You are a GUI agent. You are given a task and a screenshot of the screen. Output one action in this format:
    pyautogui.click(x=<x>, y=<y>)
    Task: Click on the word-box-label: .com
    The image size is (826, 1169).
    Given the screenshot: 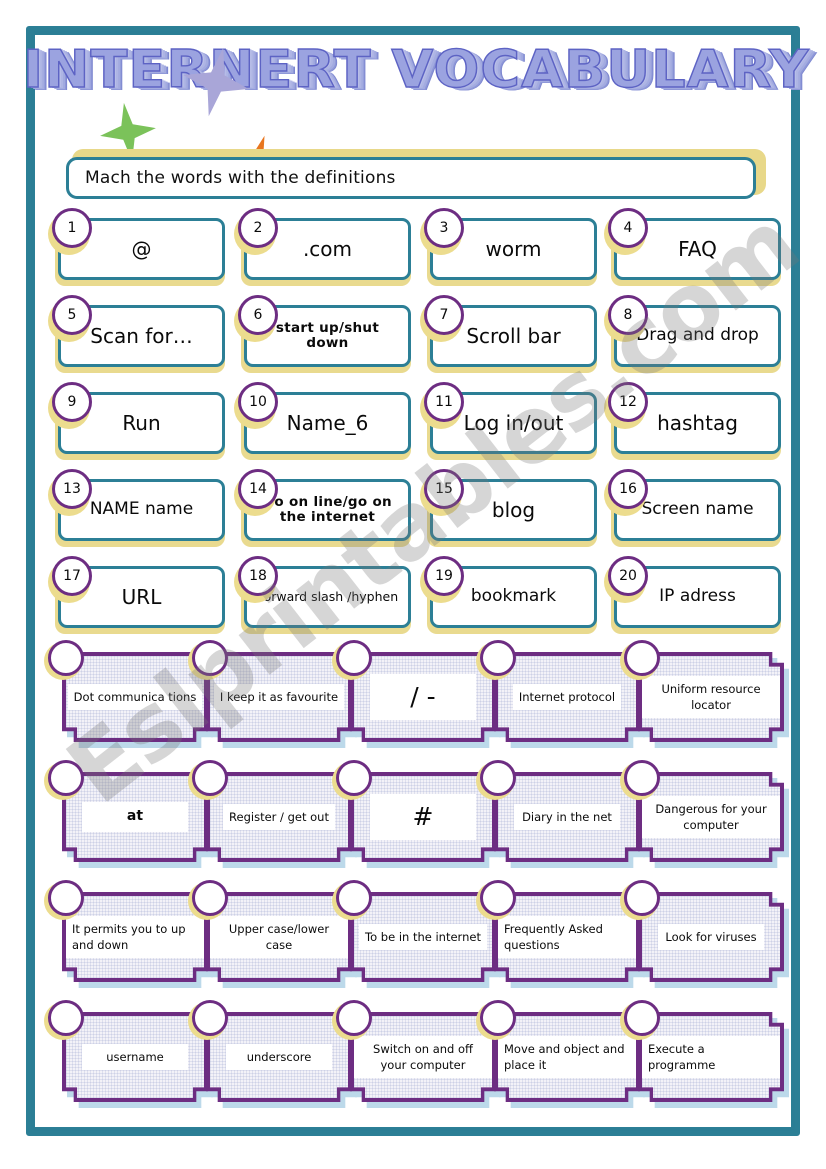 What is the action you would take?
    pyautogui.click(x=327, y=248)
    